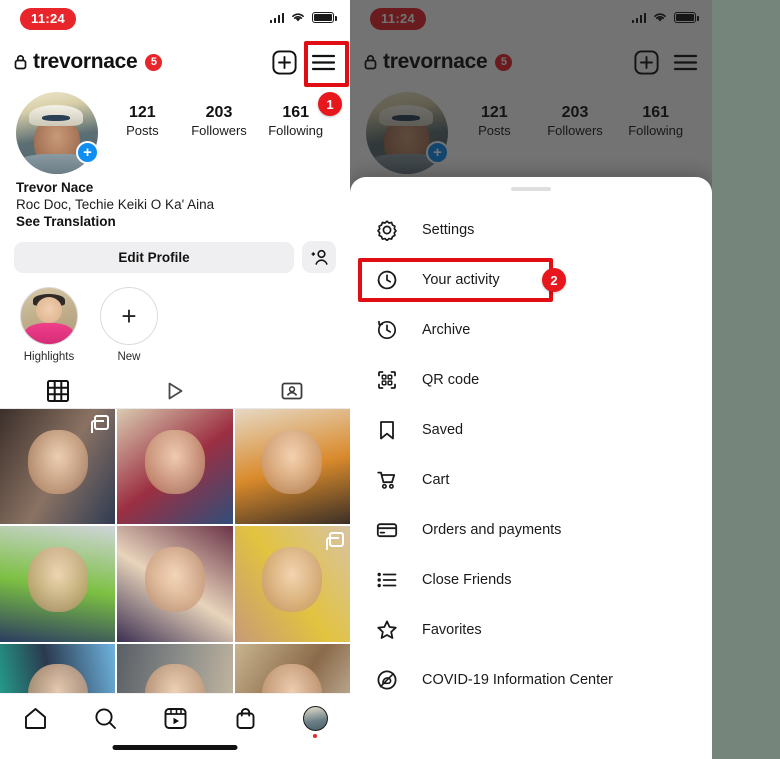  I want to click on stat-following-label: Following, so click(296, 130).